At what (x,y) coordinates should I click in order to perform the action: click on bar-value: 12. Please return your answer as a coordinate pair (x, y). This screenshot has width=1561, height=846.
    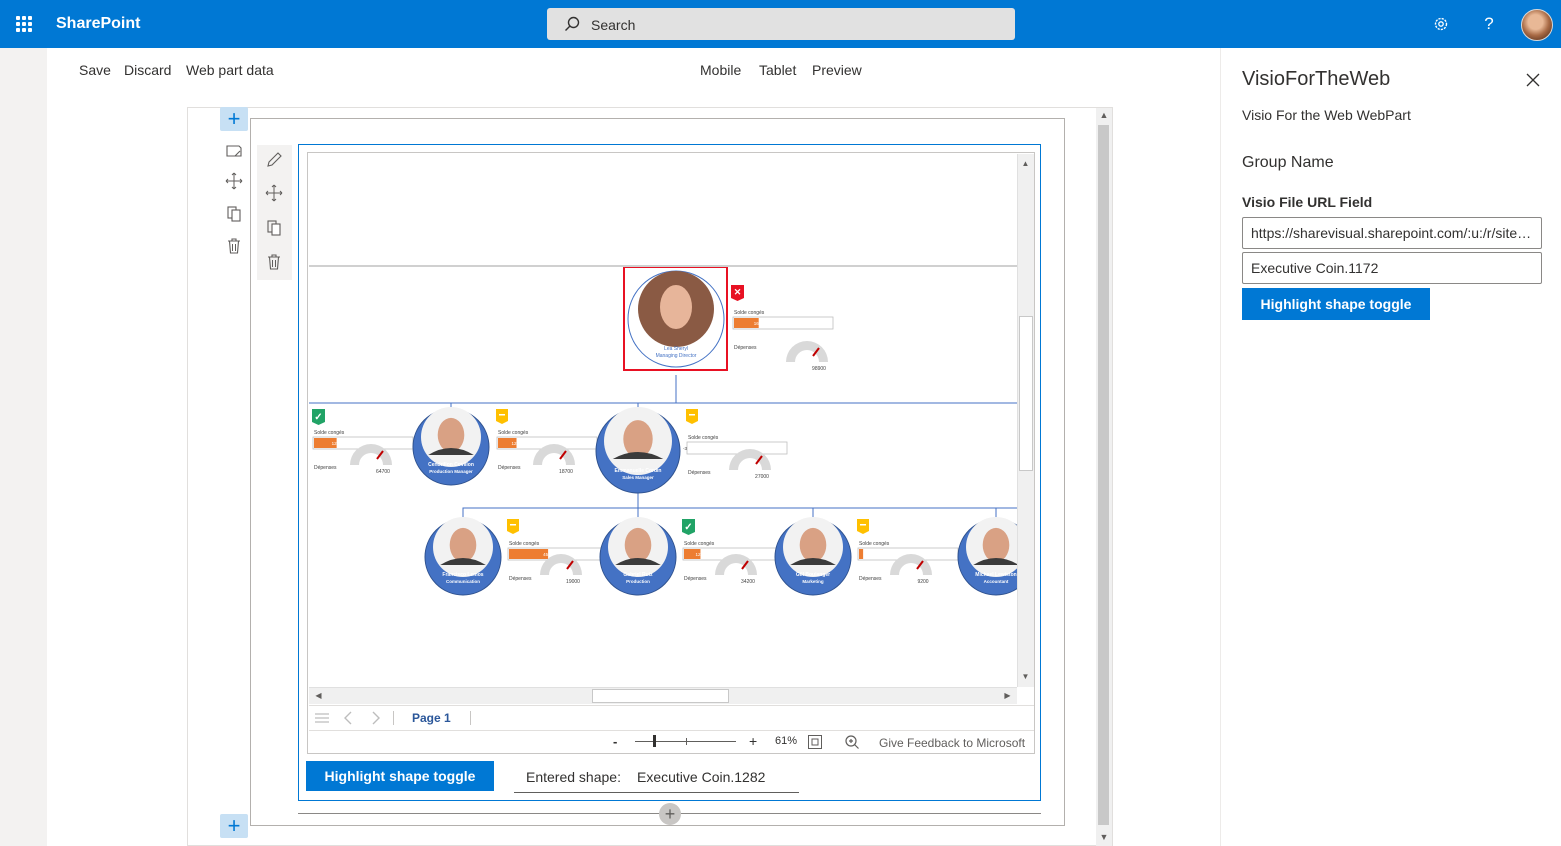
    Looking at the image, I should click on (515, 443).